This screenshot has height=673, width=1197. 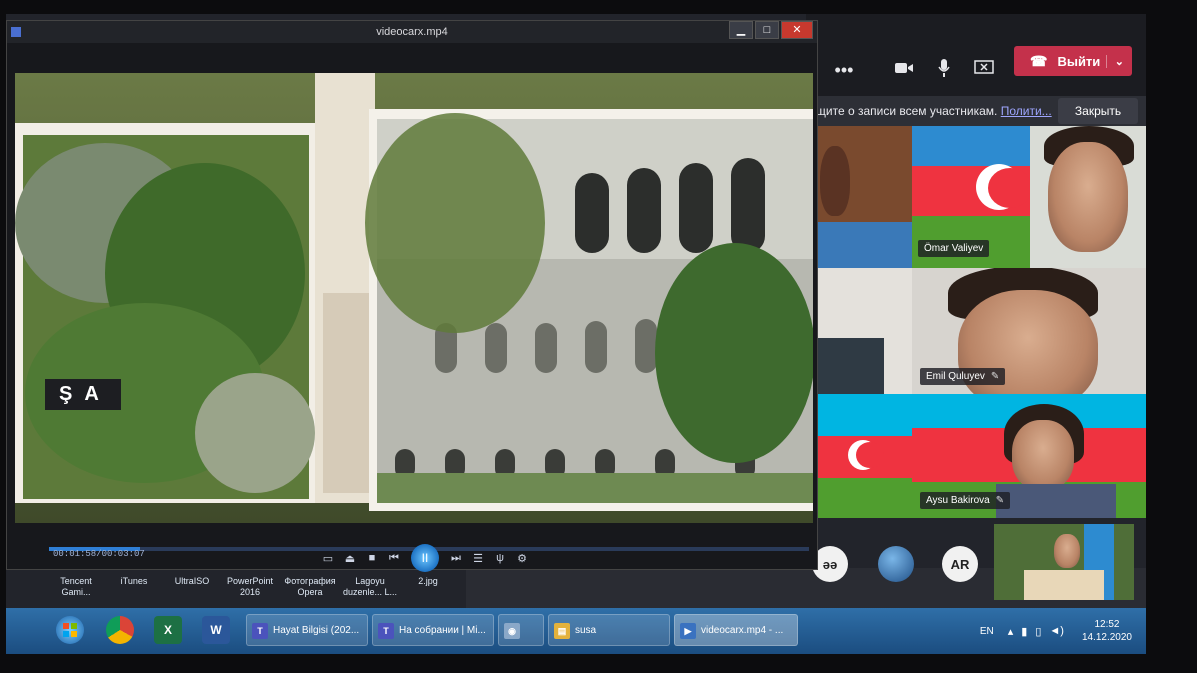 I want to click on start-button, so click(x=70, y=630).